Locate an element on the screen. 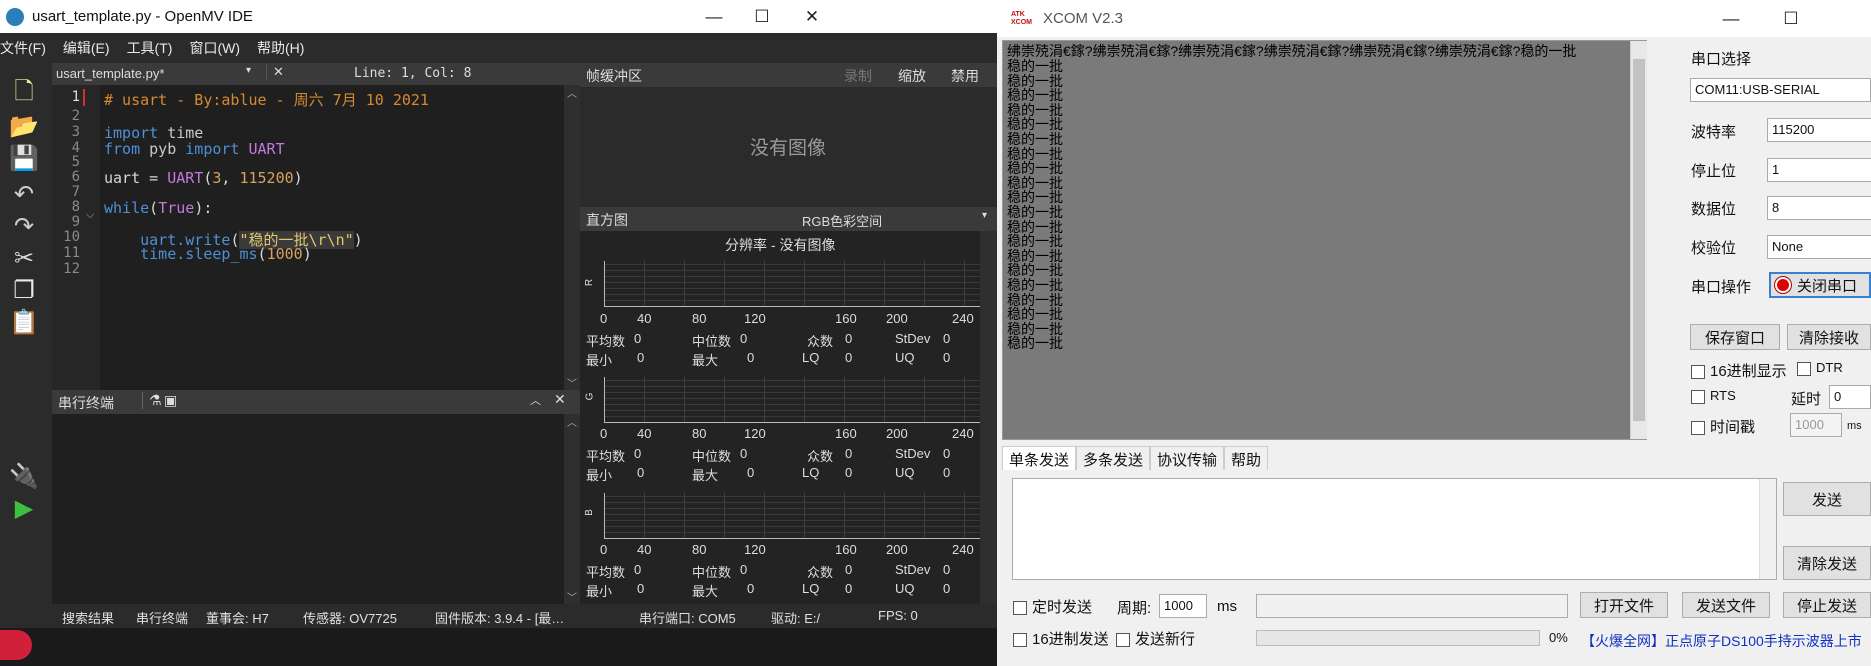 The image size is (1871, 666). period-input: 1000 is located at coordinates (1183, 606).